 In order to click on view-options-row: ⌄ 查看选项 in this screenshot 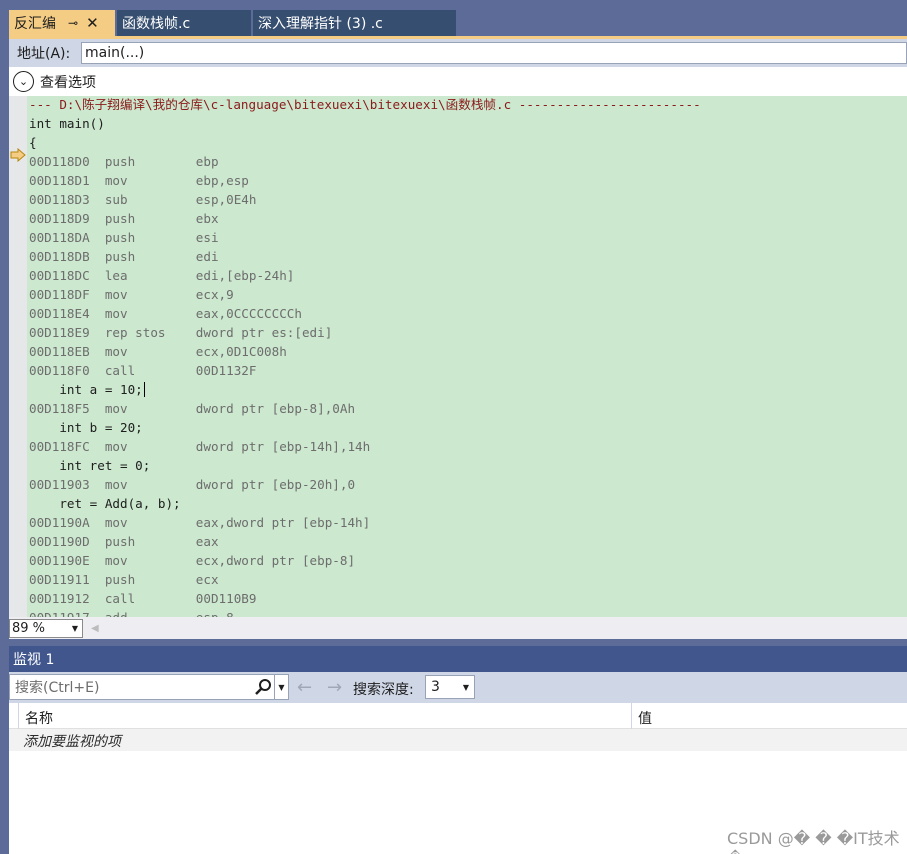, I will do `click(458, 81)`.